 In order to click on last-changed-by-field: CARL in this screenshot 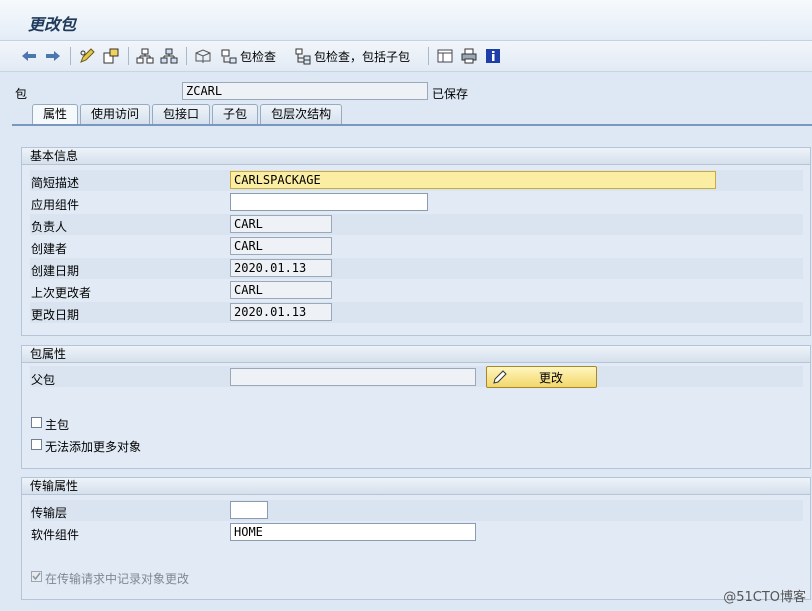, I will do `click(281, 290)`.